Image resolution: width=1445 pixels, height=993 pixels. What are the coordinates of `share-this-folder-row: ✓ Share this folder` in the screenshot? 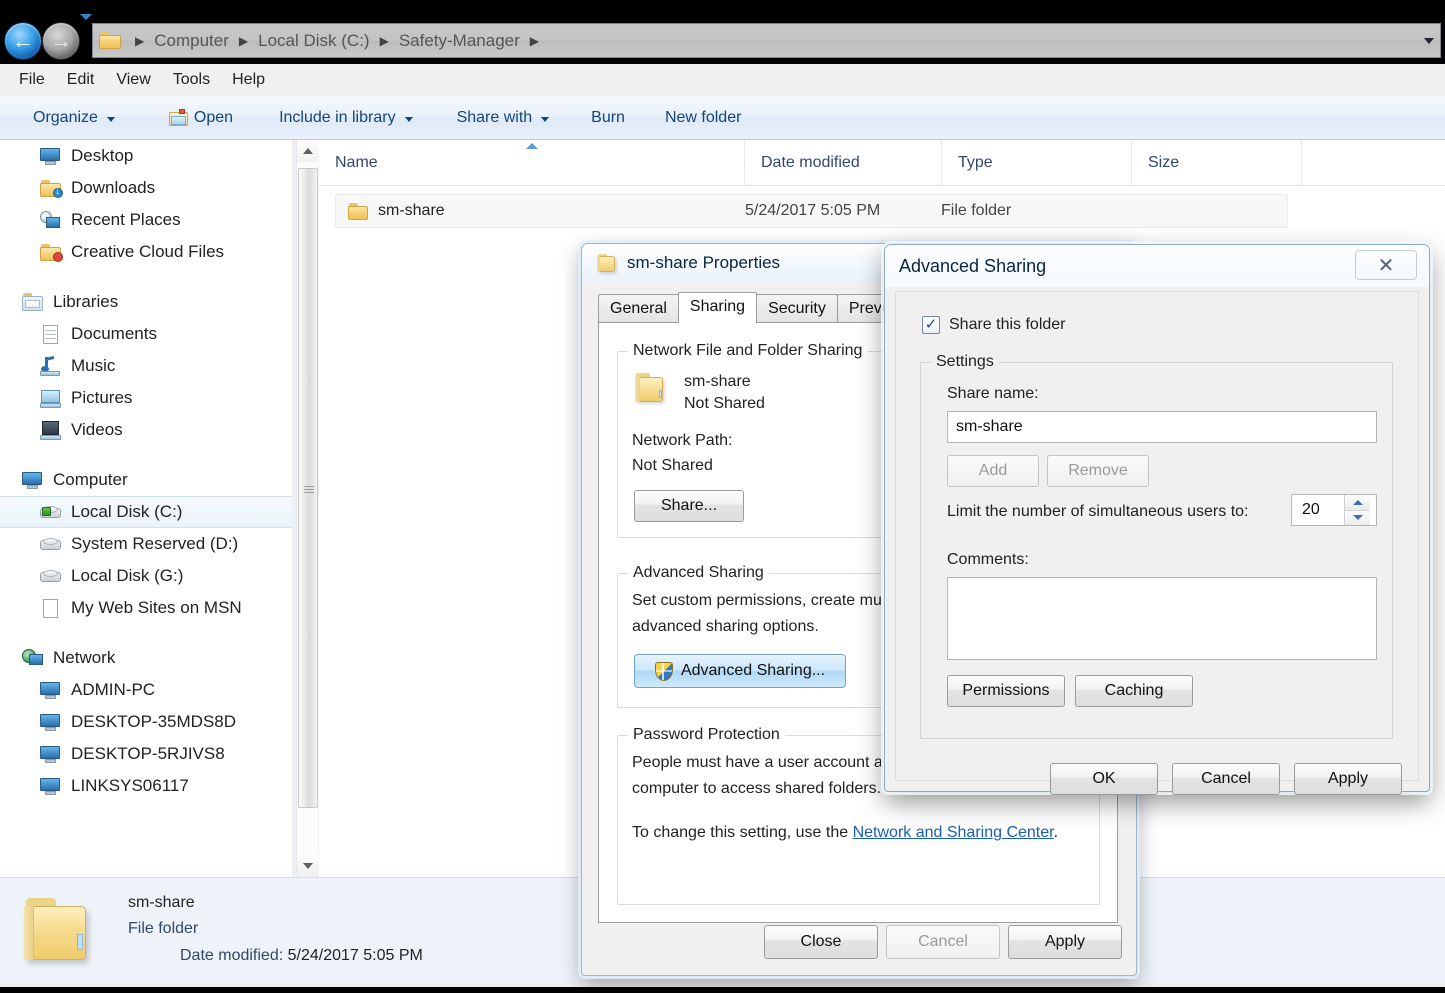 It's located at (994, 325).